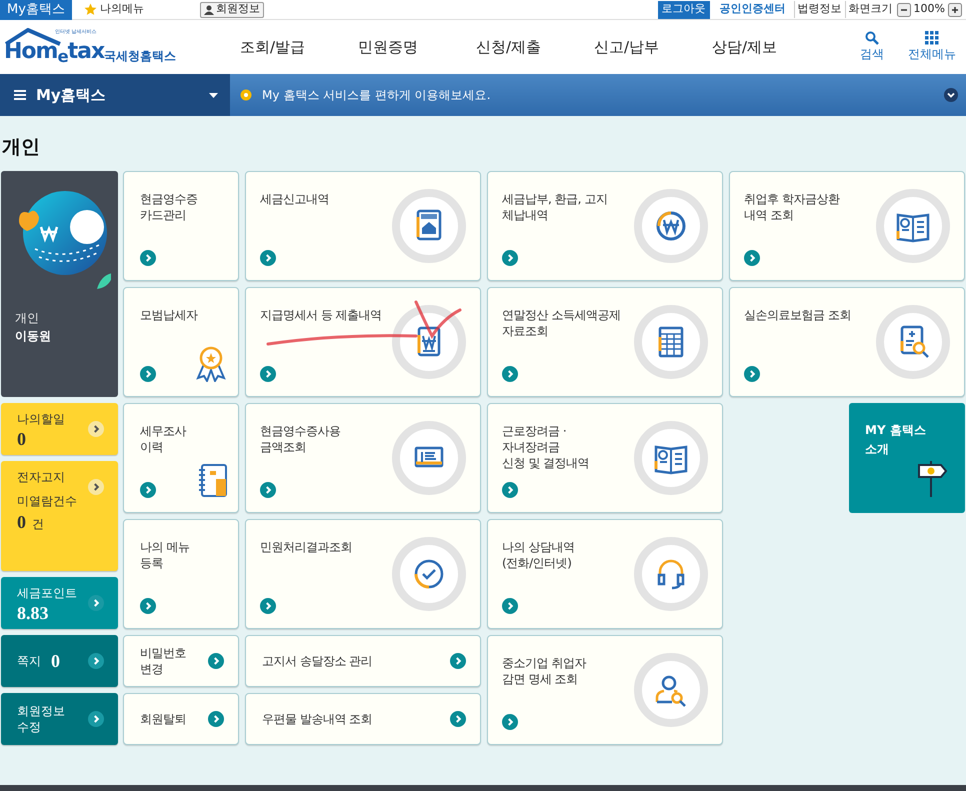 This screenshot has height=791, width=966. I want to click on menu-card: 세금신고내역, so click(363, 226).